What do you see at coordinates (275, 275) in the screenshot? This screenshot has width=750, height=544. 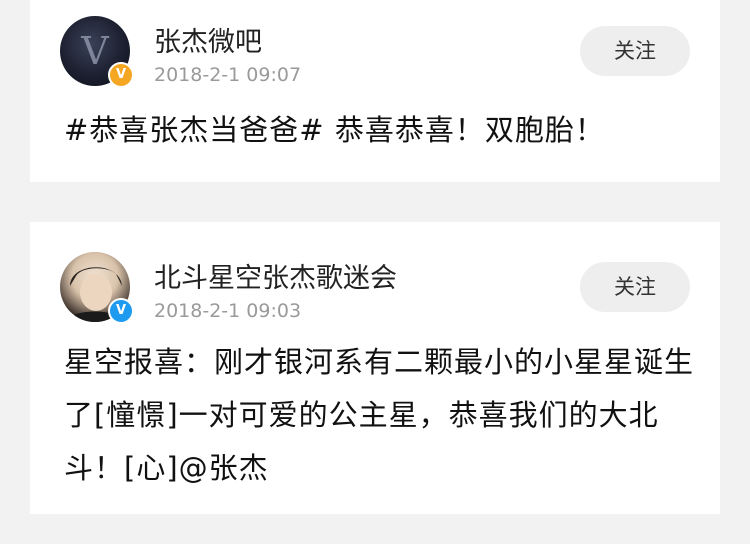 I see `author-name: 北斗星空张杰歌迷会` at bounding box center [275, 275].